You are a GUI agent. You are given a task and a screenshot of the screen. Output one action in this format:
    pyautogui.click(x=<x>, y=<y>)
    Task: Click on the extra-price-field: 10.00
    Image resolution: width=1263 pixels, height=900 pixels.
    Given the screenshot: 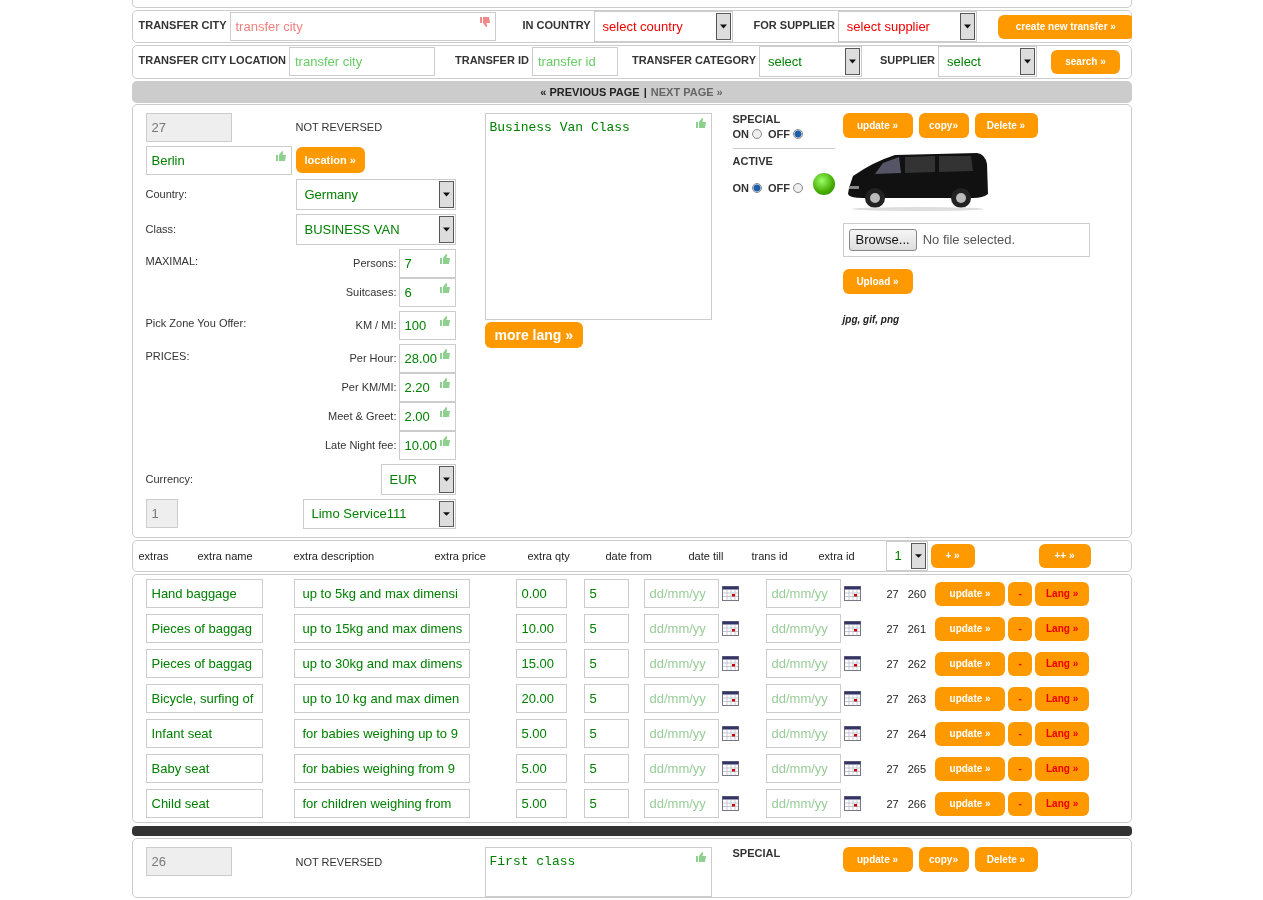 What is the action you would take?
    pyautogui.click(x=541, y=628)
    